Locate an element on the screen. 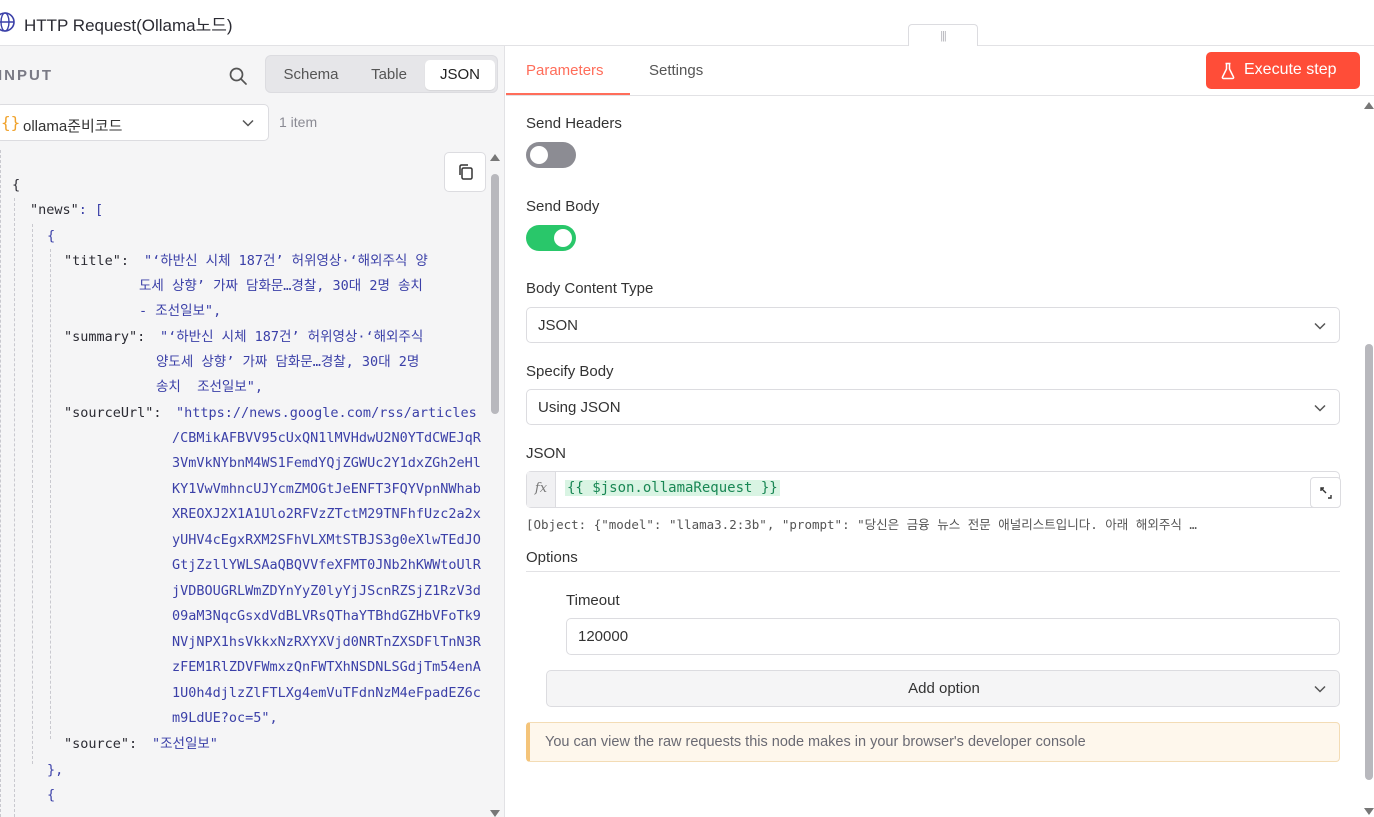 The image size is (1374, 817). panel-drag-handle: ||| is located at coordinates (943, 35).